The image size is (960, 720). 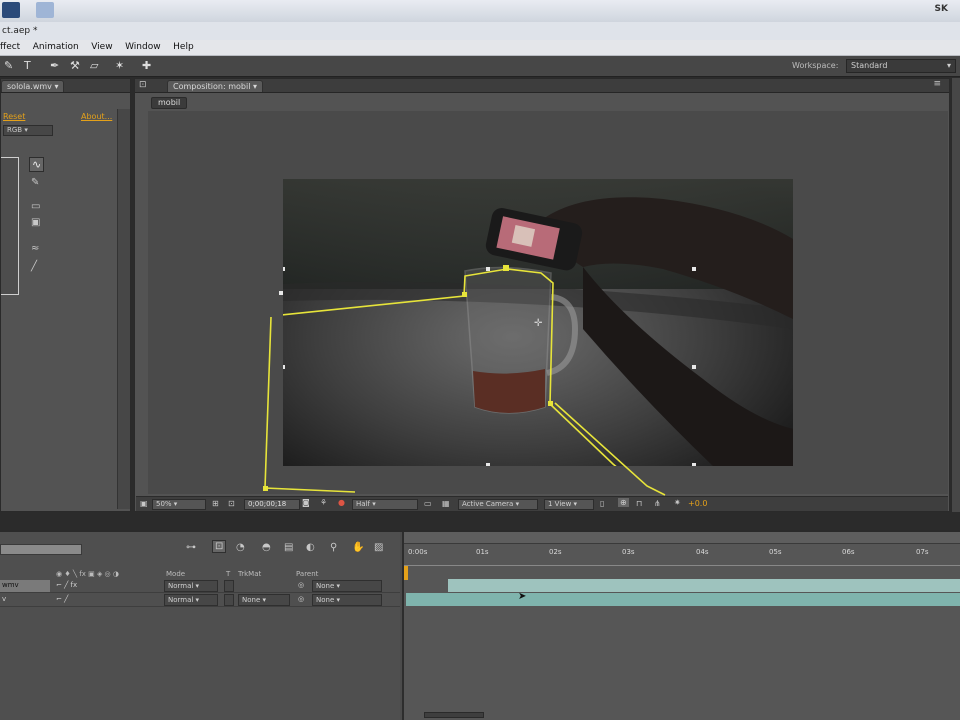 What do you see at coordinates (62, 600) in the screenshot?
I see `switches: ⌐ ╱` at bounding box center [62, 600].